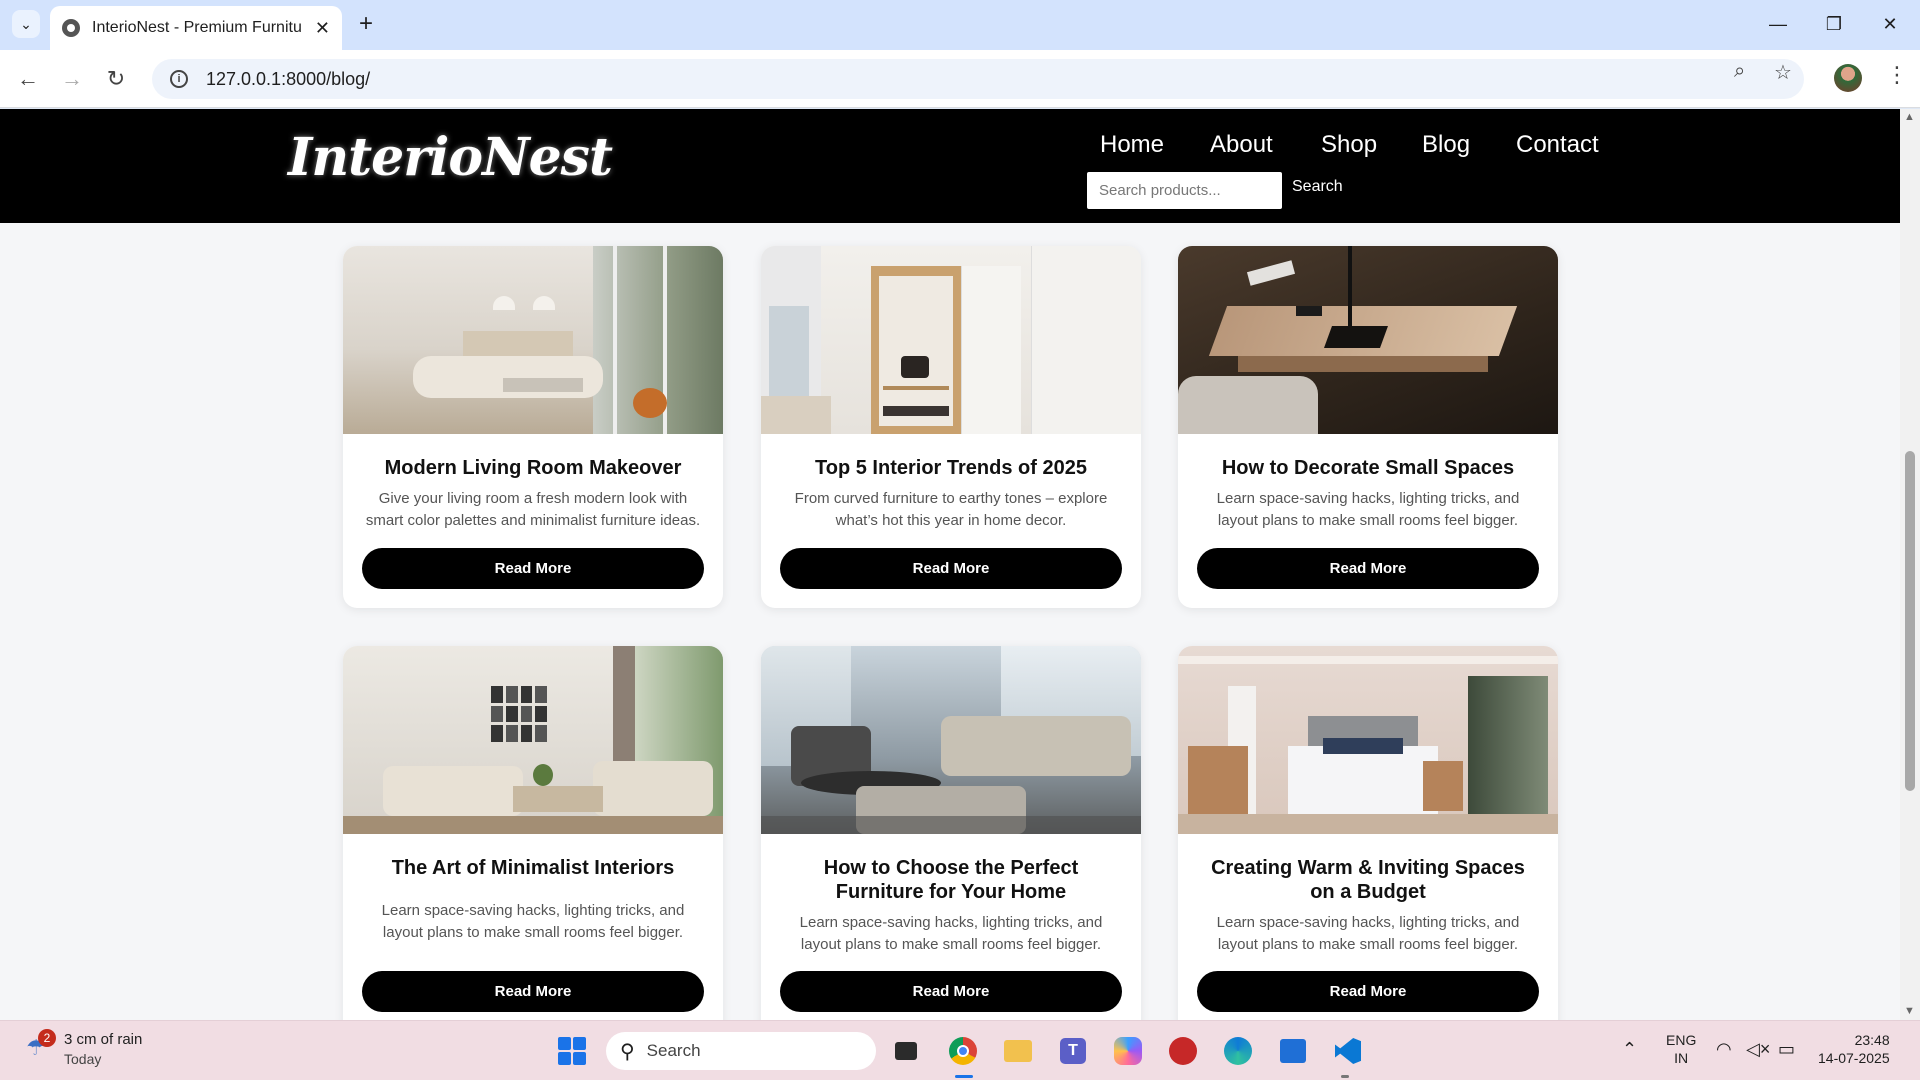 The width and height of the screenshot is (1920, 1080). What do you see at coordinates (450, 157) in the screenshot?
I see `site-logo: InterioNest` at bounding box center [450, 157].